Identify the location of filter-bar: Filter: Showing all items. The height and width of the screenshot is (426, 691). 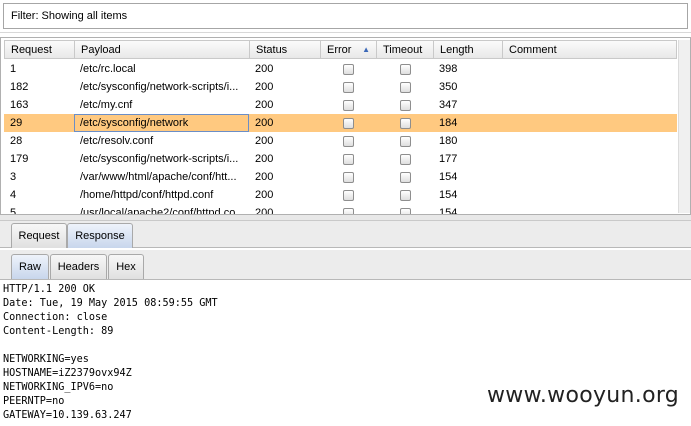
(345, 16).